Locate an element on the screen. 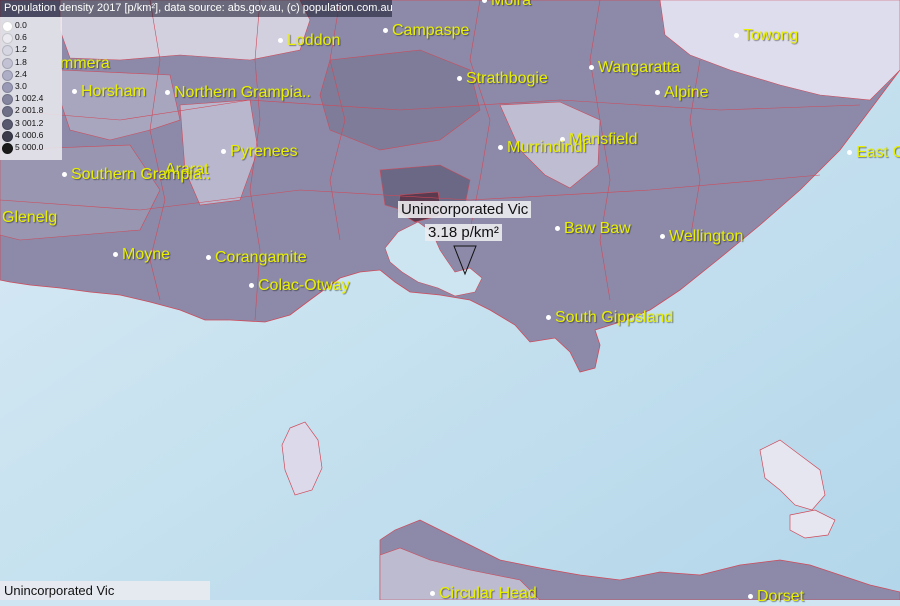  legend-item: 3.0 is located at coordinates (31, 86).